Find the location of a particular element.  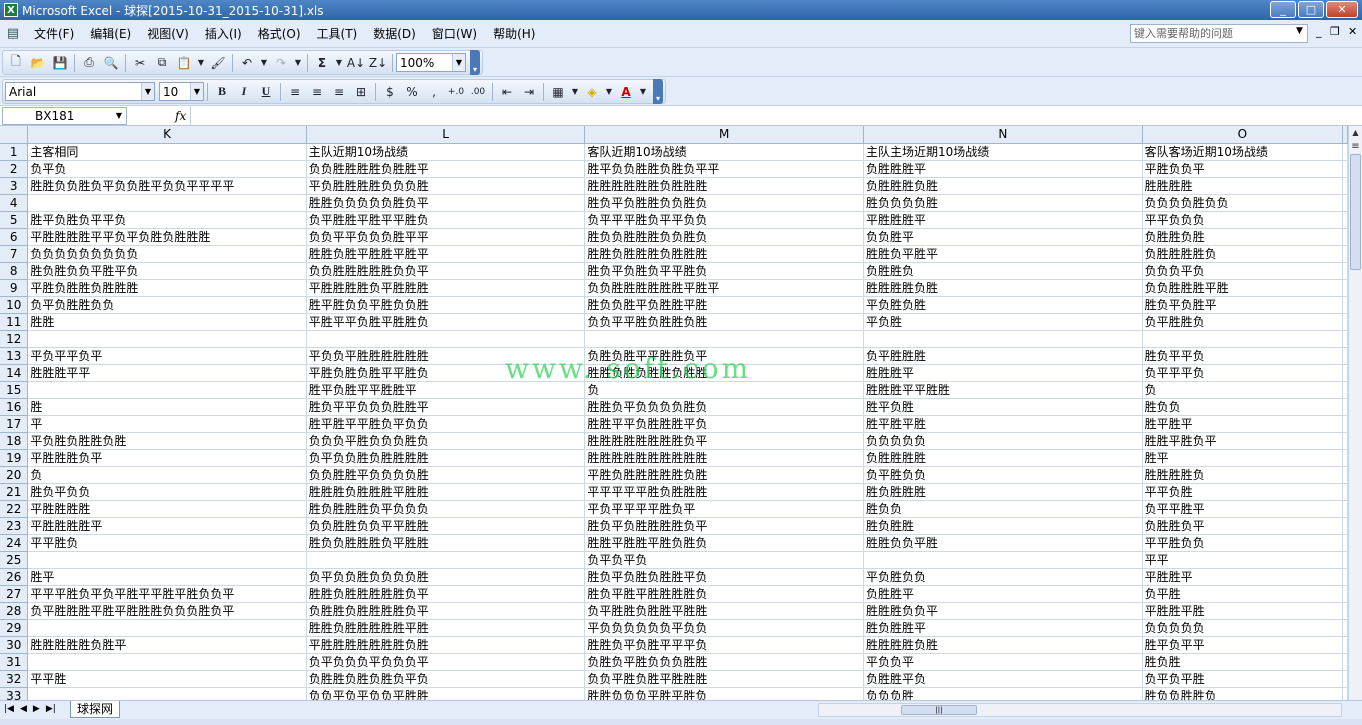

cell: 胜平胜平 is located at coordinates (1243, 424).